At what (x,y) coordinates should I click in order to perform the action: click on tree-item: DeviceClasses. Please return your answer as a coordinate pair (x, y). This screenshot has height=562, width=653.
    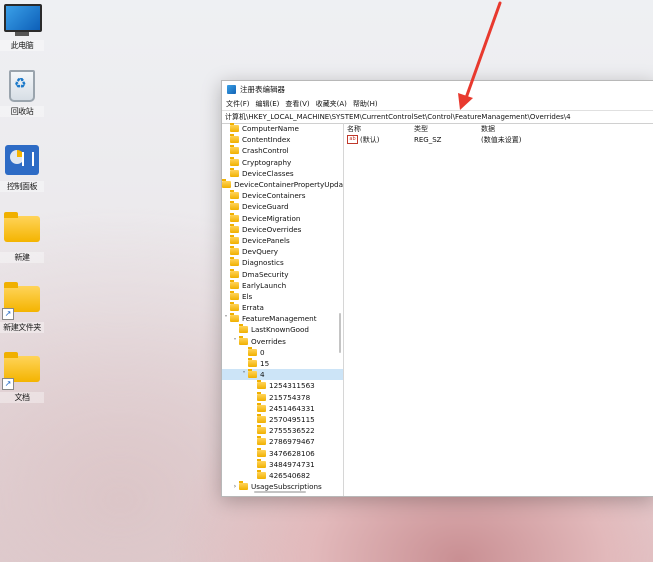
    Looking at the image, I should click on (282, 173).